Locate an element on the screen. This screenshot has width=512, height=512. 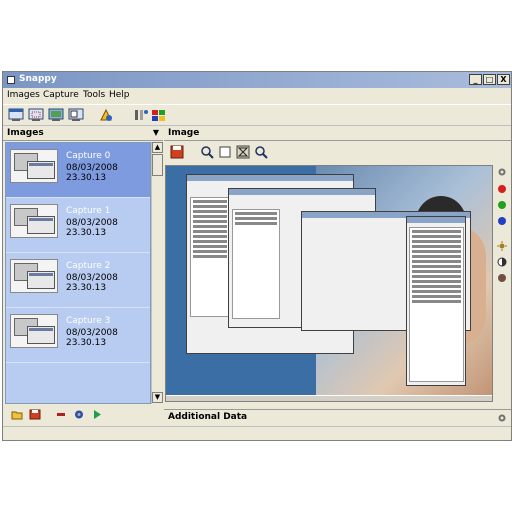
play-icon is located at coordinates (97, 414).